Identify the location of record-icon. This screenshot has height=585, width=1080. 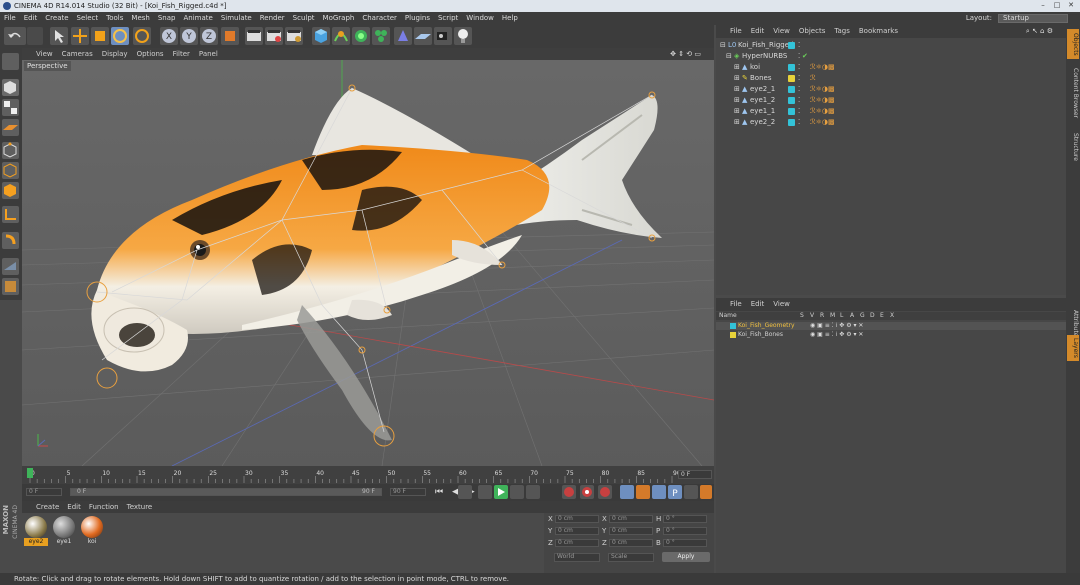
(569, 492).